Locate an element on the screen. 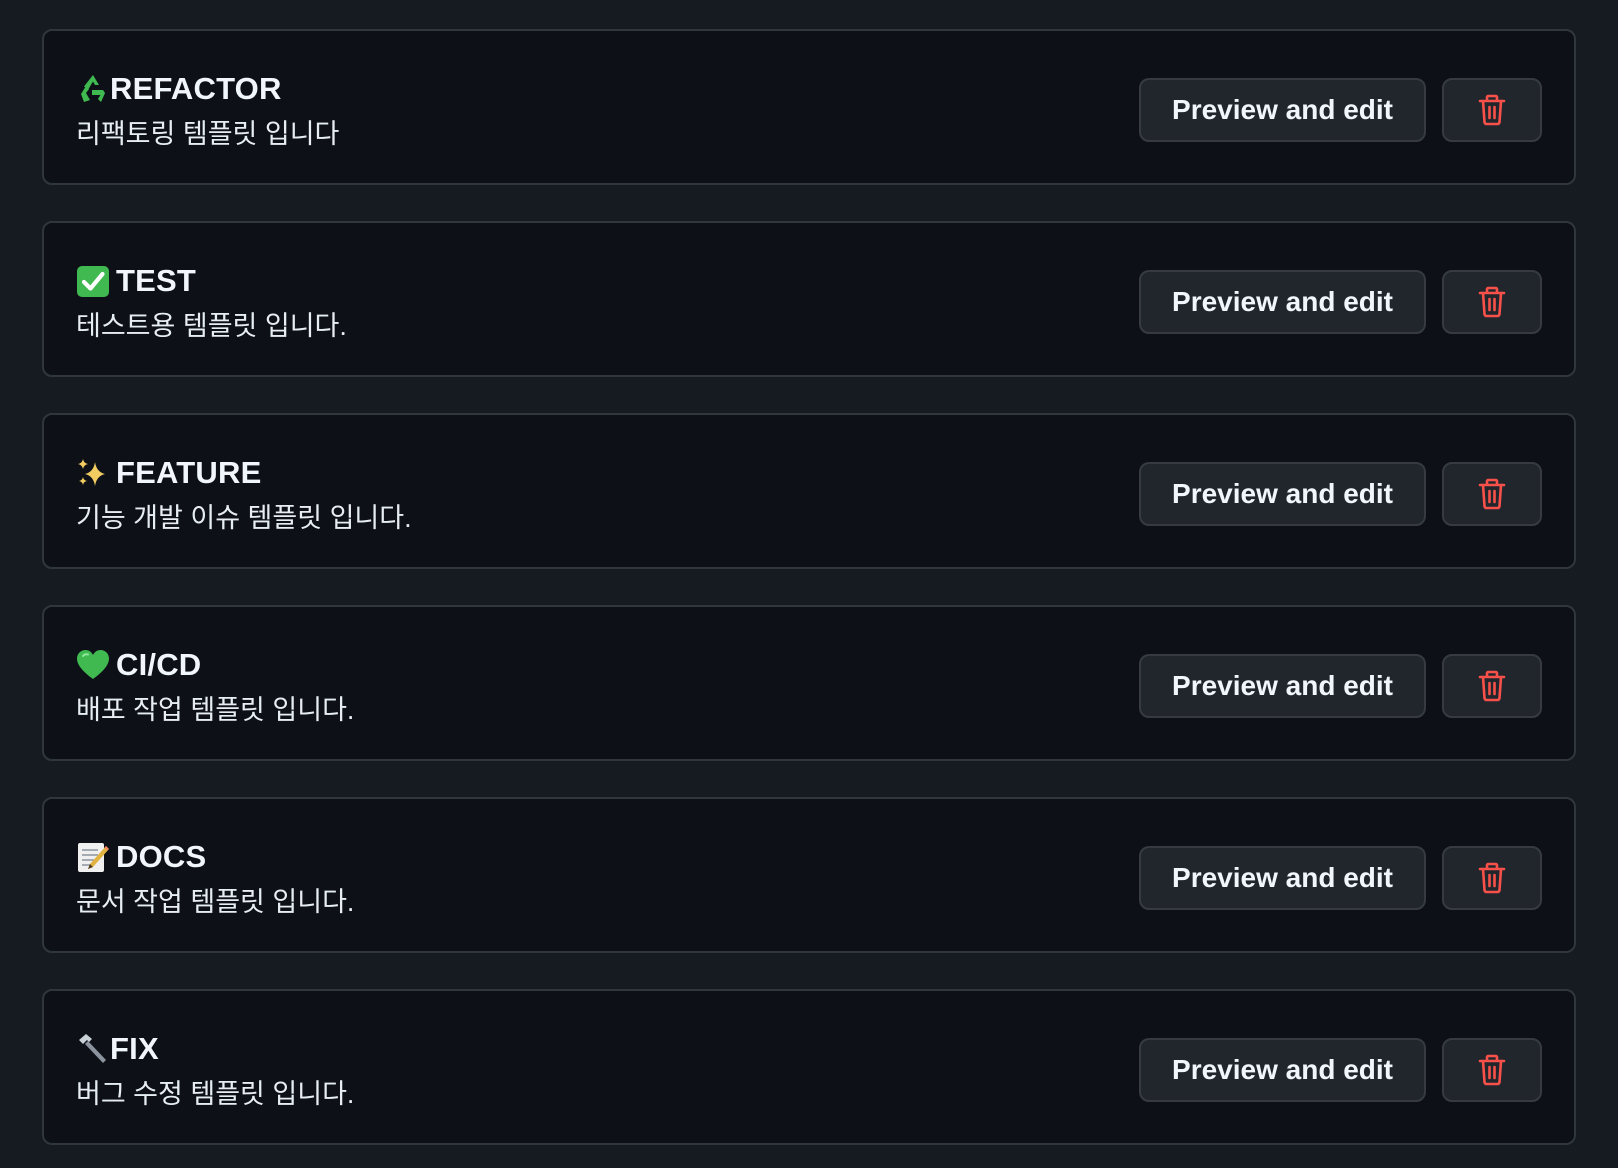 The width and height of the screenshot is (1618, 1168). template-card-test: TEST 테스트용 템플릿 입니다. Preview and edit is located at coordinates (809, 299).